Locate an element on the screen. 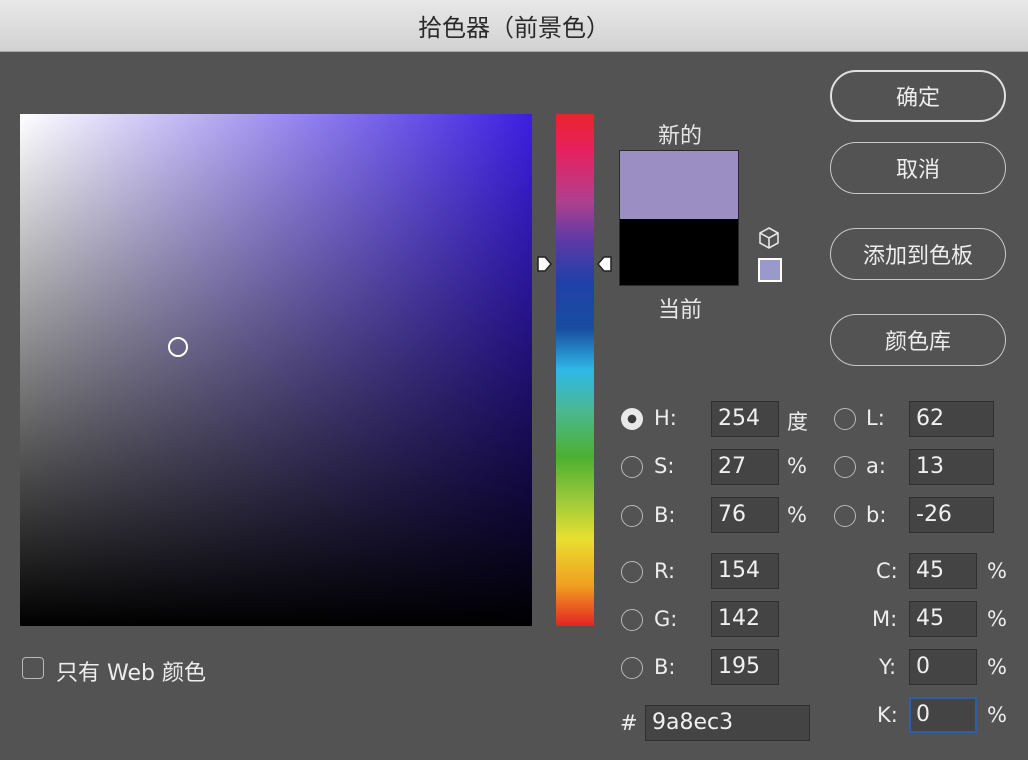 The image size is (1028, 760). new-color-label: 新的 is located at coordinates (679, 136).